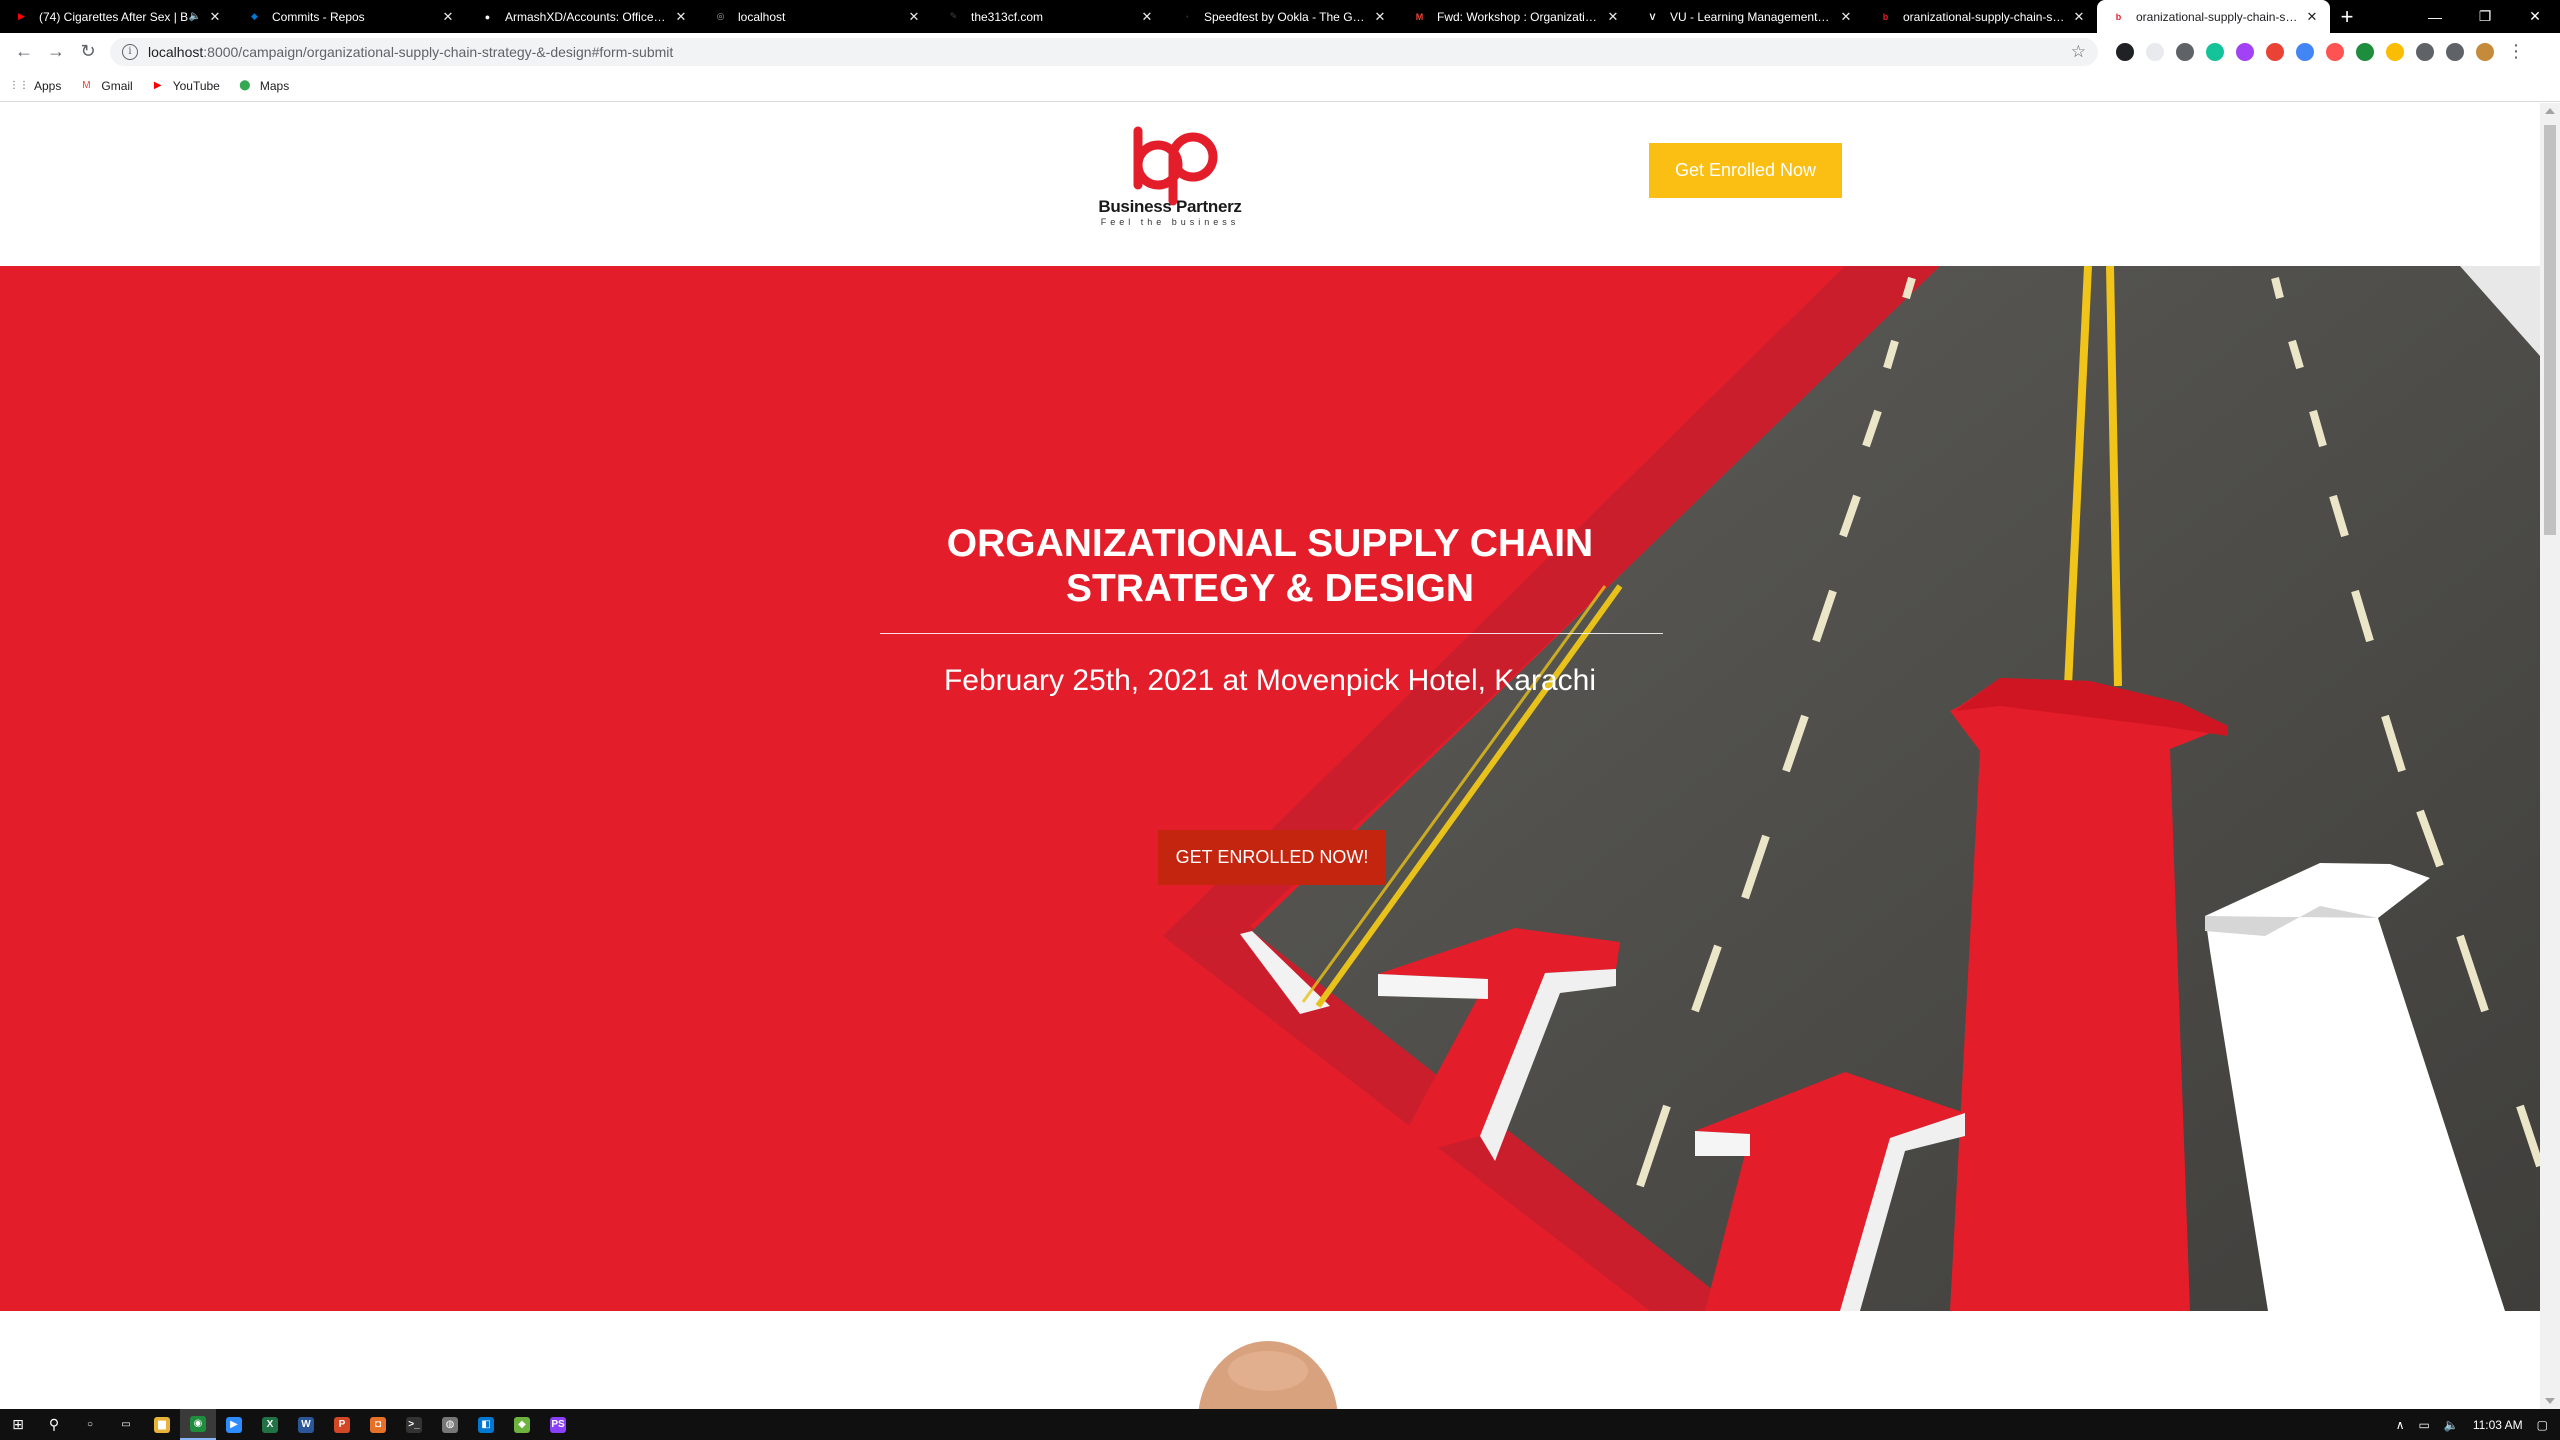  Describe the element at coordinates (2516, 52) in the screenshot. I see `browser-menu-icon: ⋮` at that location.